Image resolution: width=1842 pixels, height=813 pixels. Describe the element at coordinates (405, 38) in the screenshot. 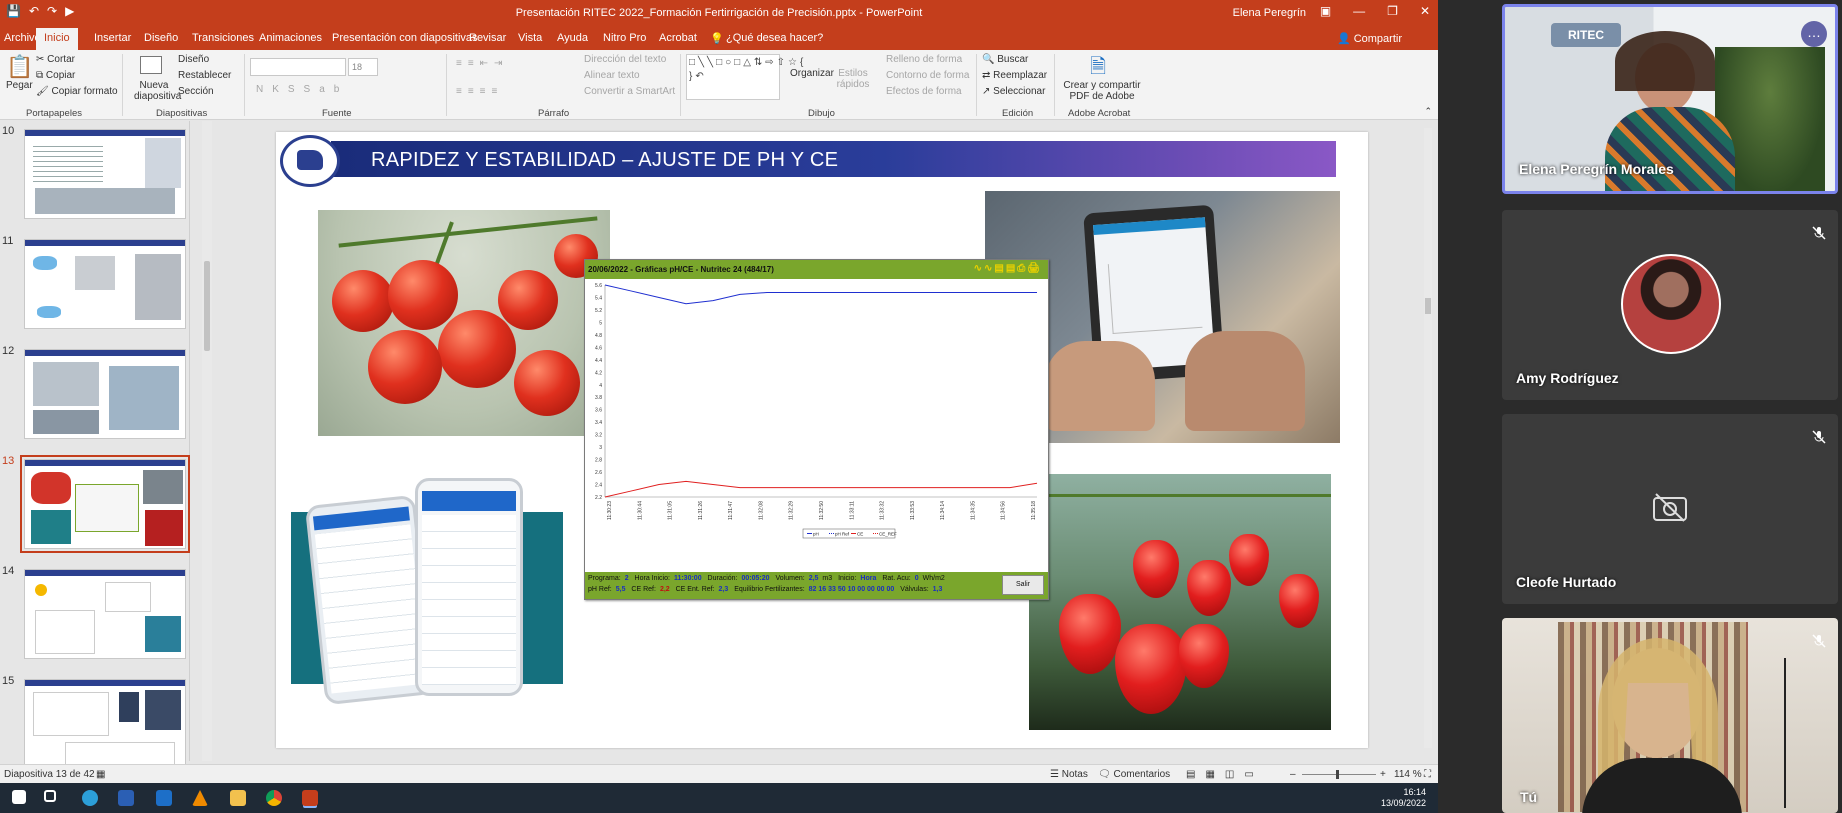

I see `tab-presentacion: Presentación con diapositivas` at that location.